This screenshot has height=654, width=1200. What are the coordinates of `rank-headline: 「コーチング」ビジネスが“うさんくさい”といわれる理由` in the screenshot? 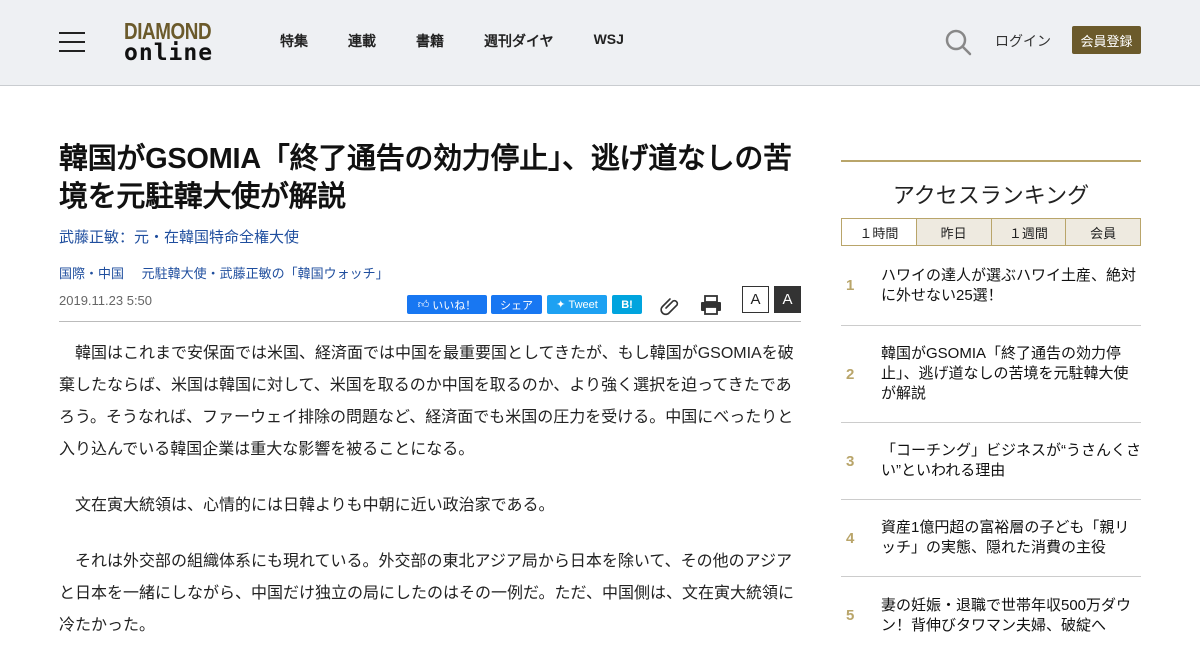 It's located at (1011, 460).